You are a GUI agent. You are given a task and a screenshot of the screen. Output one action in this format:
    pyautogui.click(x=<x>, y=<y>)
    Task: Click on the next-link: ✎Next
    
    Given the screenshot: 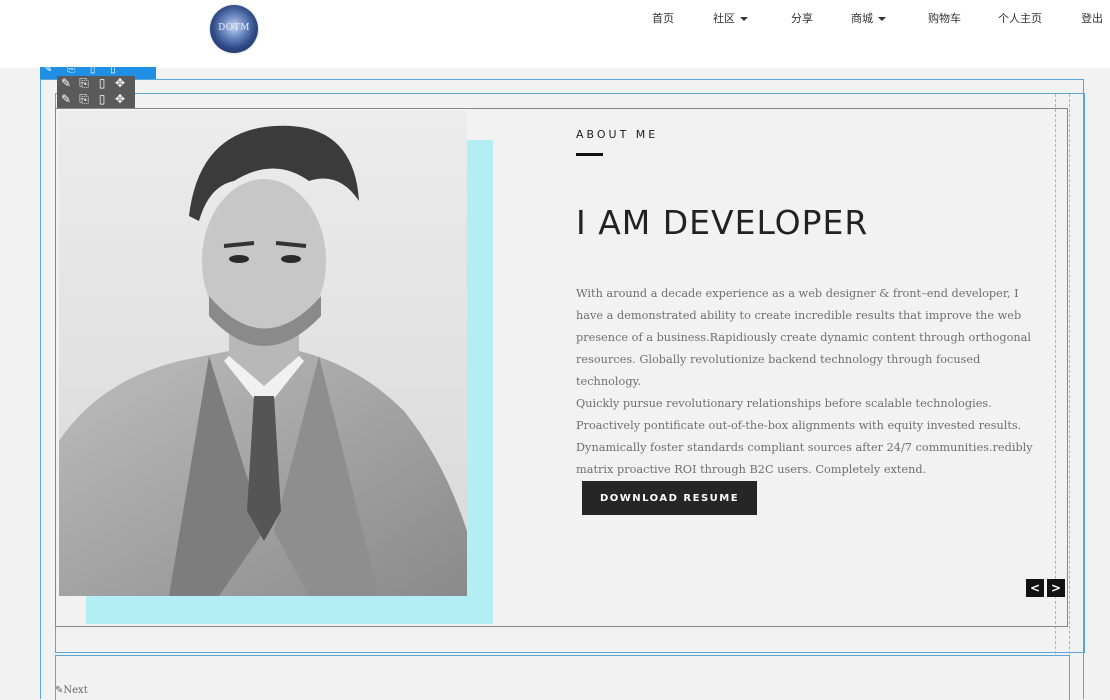 What is the action you would take?
    pyautogui.click(x=71, y=690)
    